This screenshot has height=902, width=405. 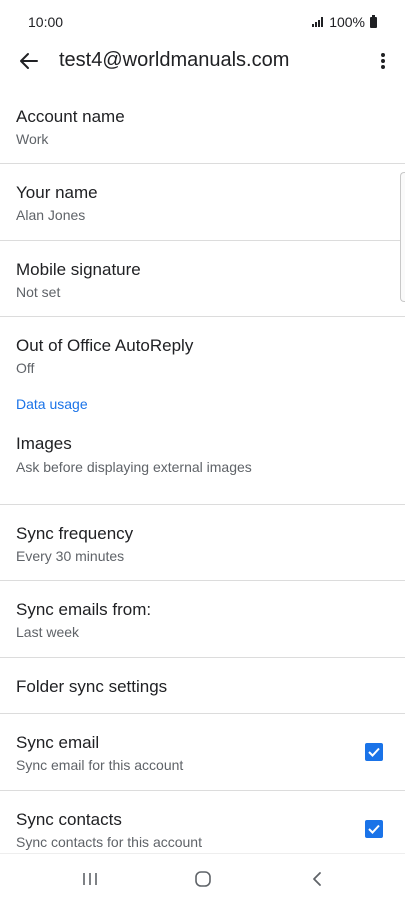 I want to click on more-vert-icon, so click(x=383, y=61).